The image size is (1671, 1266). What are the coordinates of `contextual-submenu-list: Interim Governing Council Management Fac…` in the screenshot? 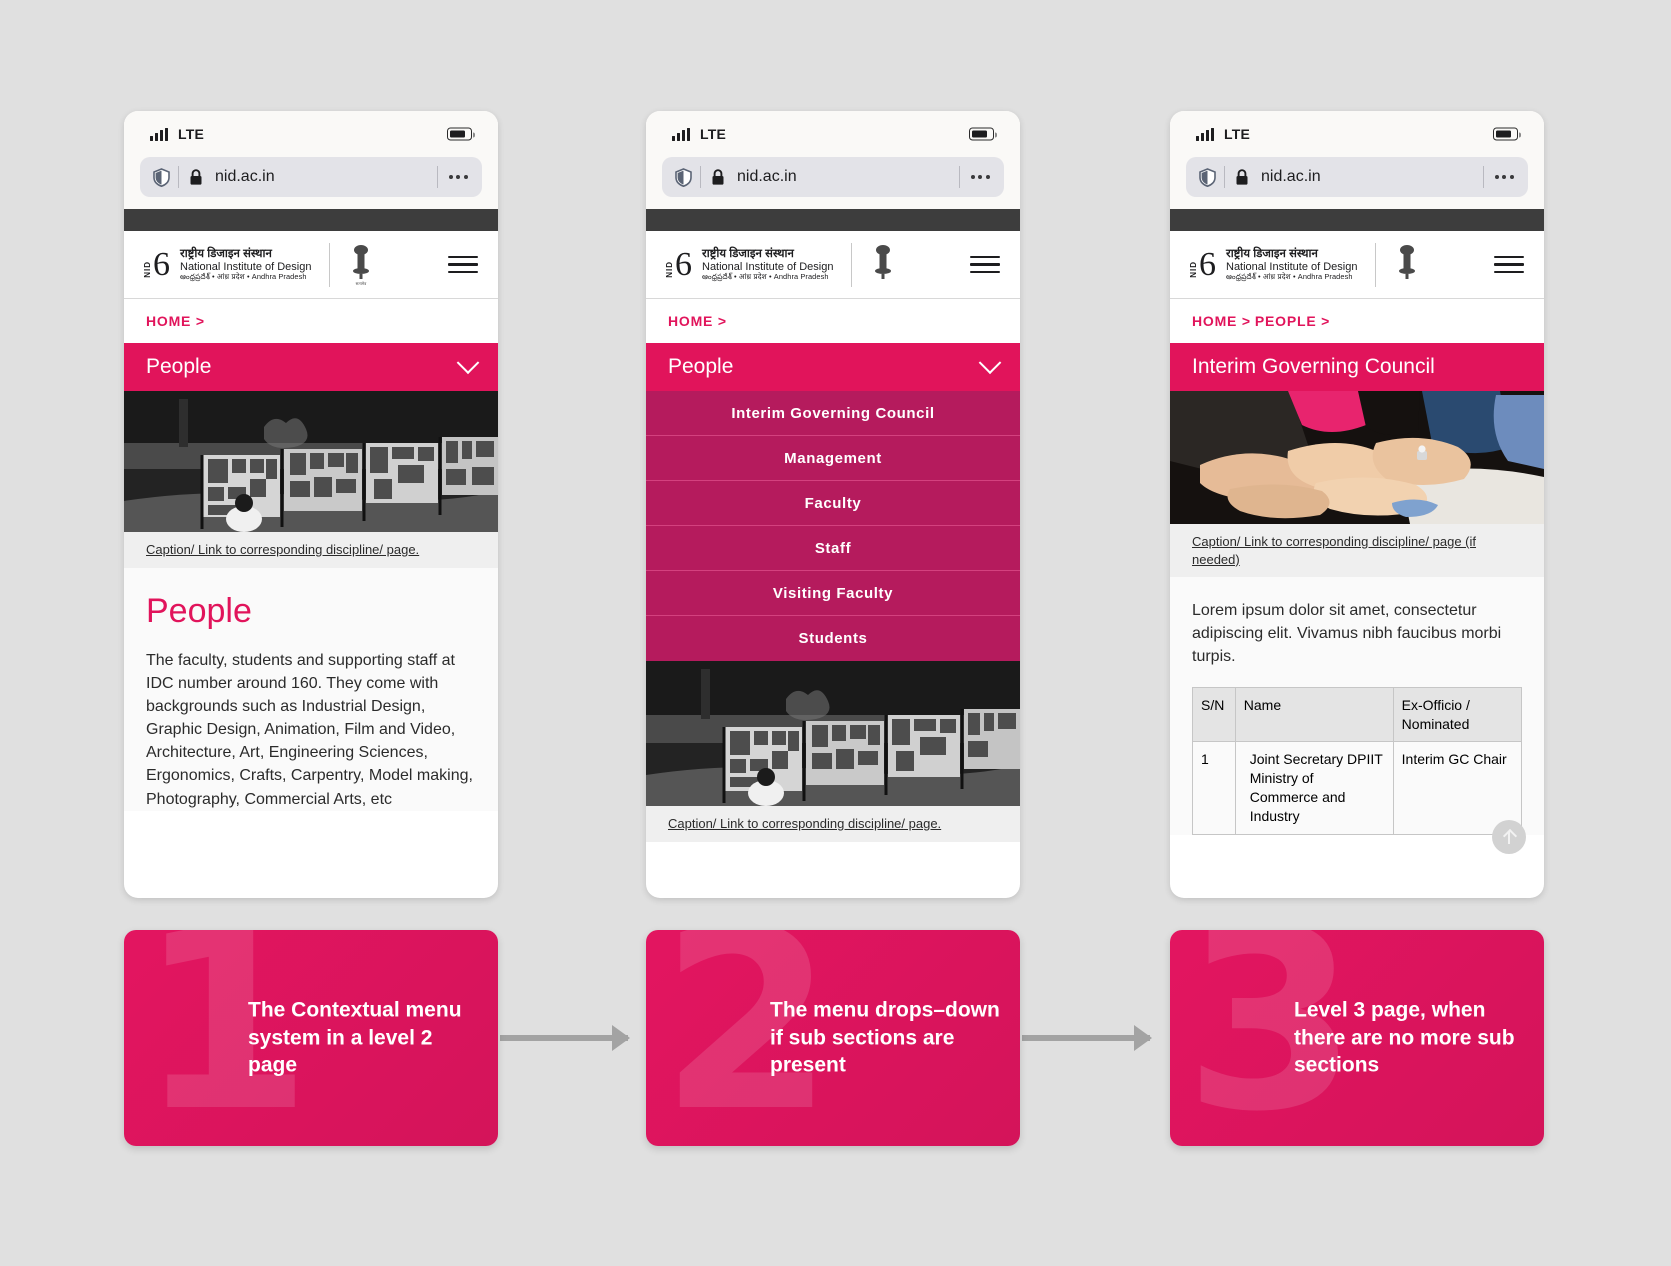 It's located at (833, 526).